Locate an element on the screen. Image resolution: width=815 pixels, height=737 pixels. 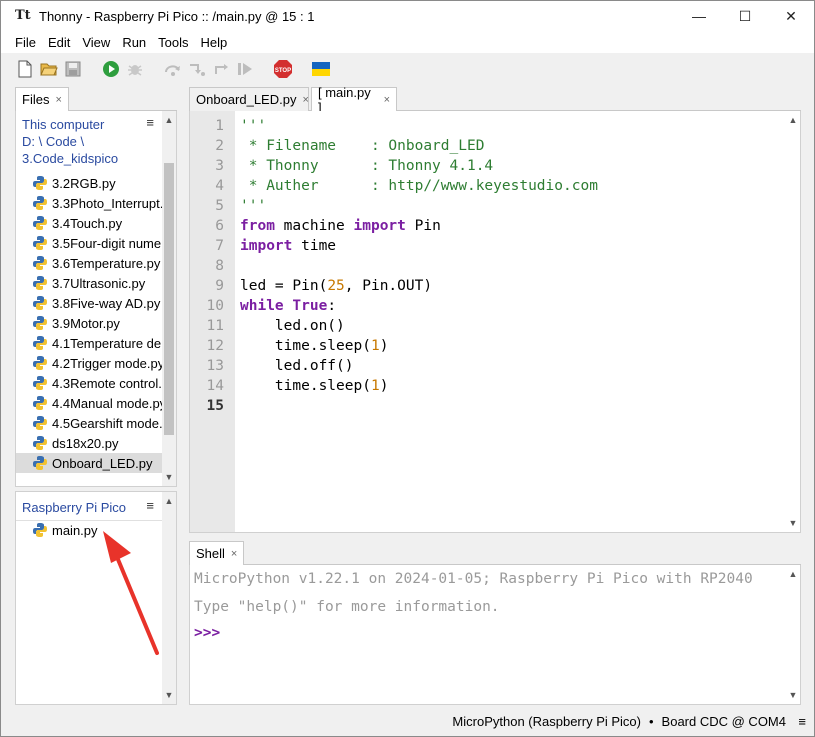
shell-scrollbar: ▲ ▼ is located at coordinates (793, 634).